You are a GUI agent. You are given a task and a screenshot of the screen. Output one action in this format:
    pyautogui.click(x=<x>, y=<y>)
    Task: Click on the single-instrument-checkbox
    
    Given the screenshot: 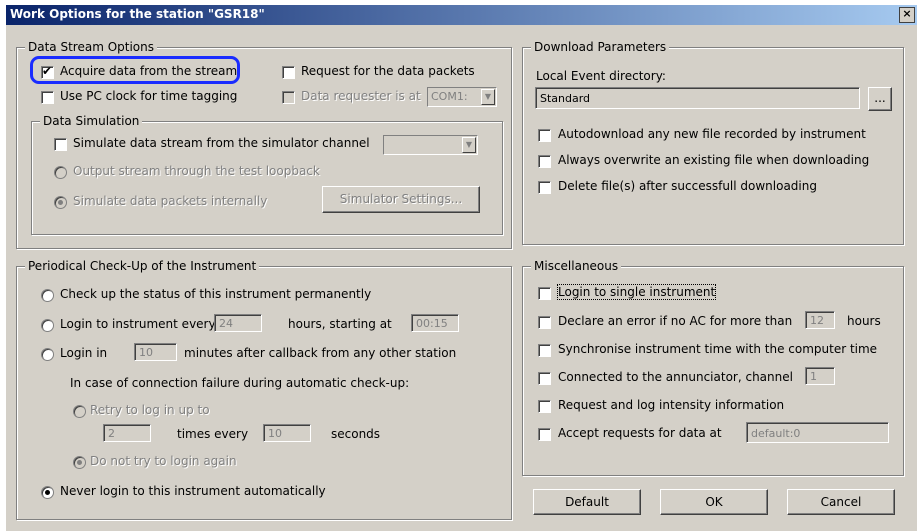 What is the action you would take?
    pyautogui.click(x=544, y=293)
    